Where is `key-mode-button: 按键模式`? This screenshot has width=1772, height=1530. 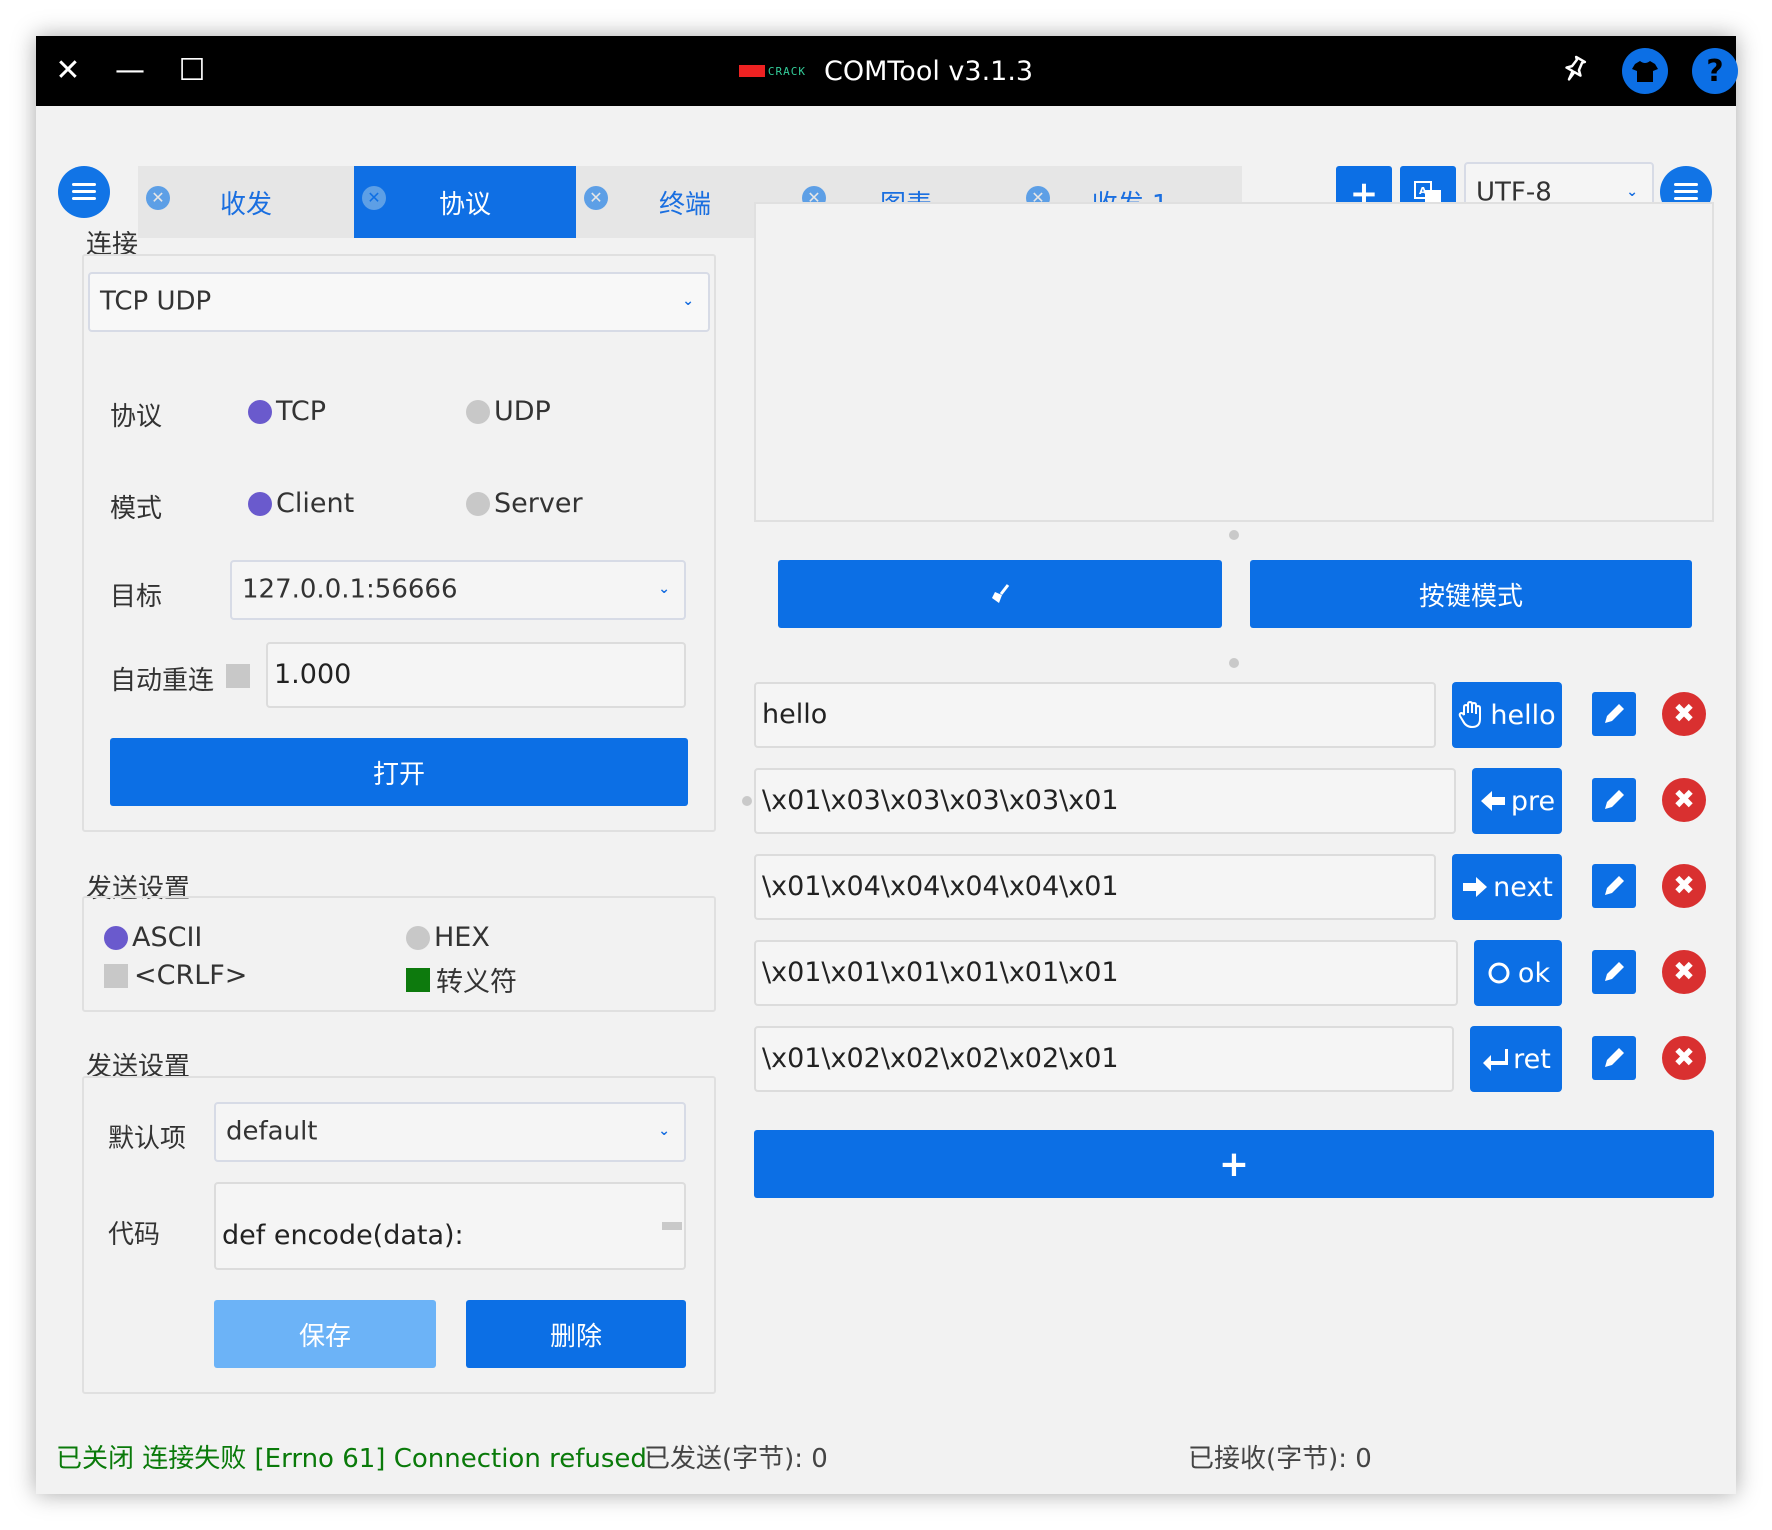
key-mode-button: 按键模式 is located at coordinates (1471, 594).